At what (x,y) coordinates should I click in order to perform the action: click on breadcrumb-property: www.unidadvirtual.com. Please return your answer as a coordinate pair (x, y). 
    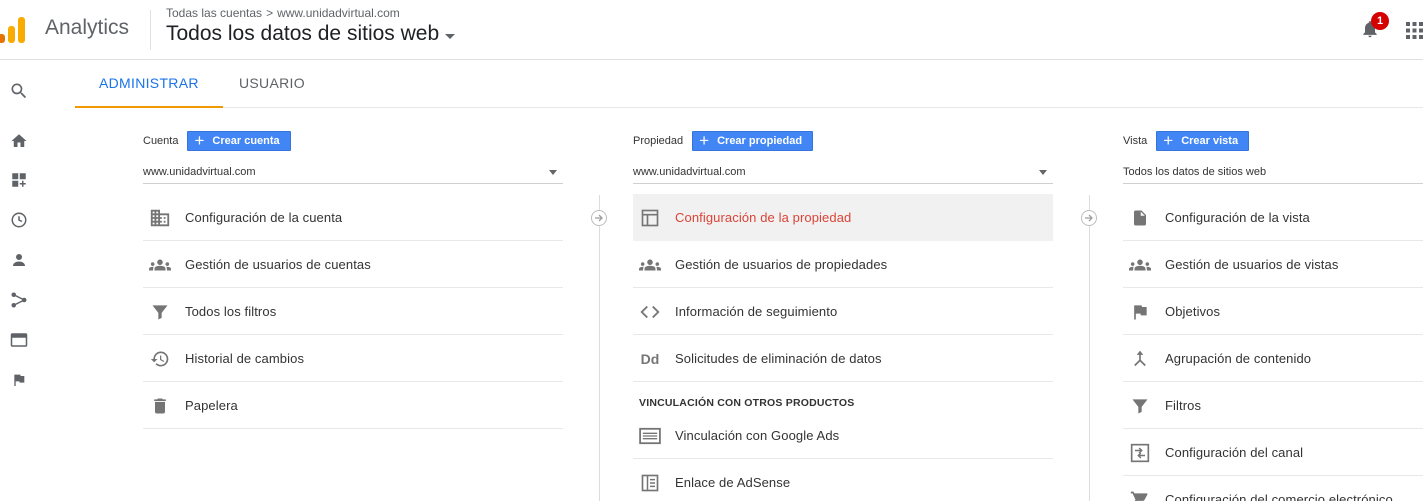
    Looking at the image, I should click on (338, 13).